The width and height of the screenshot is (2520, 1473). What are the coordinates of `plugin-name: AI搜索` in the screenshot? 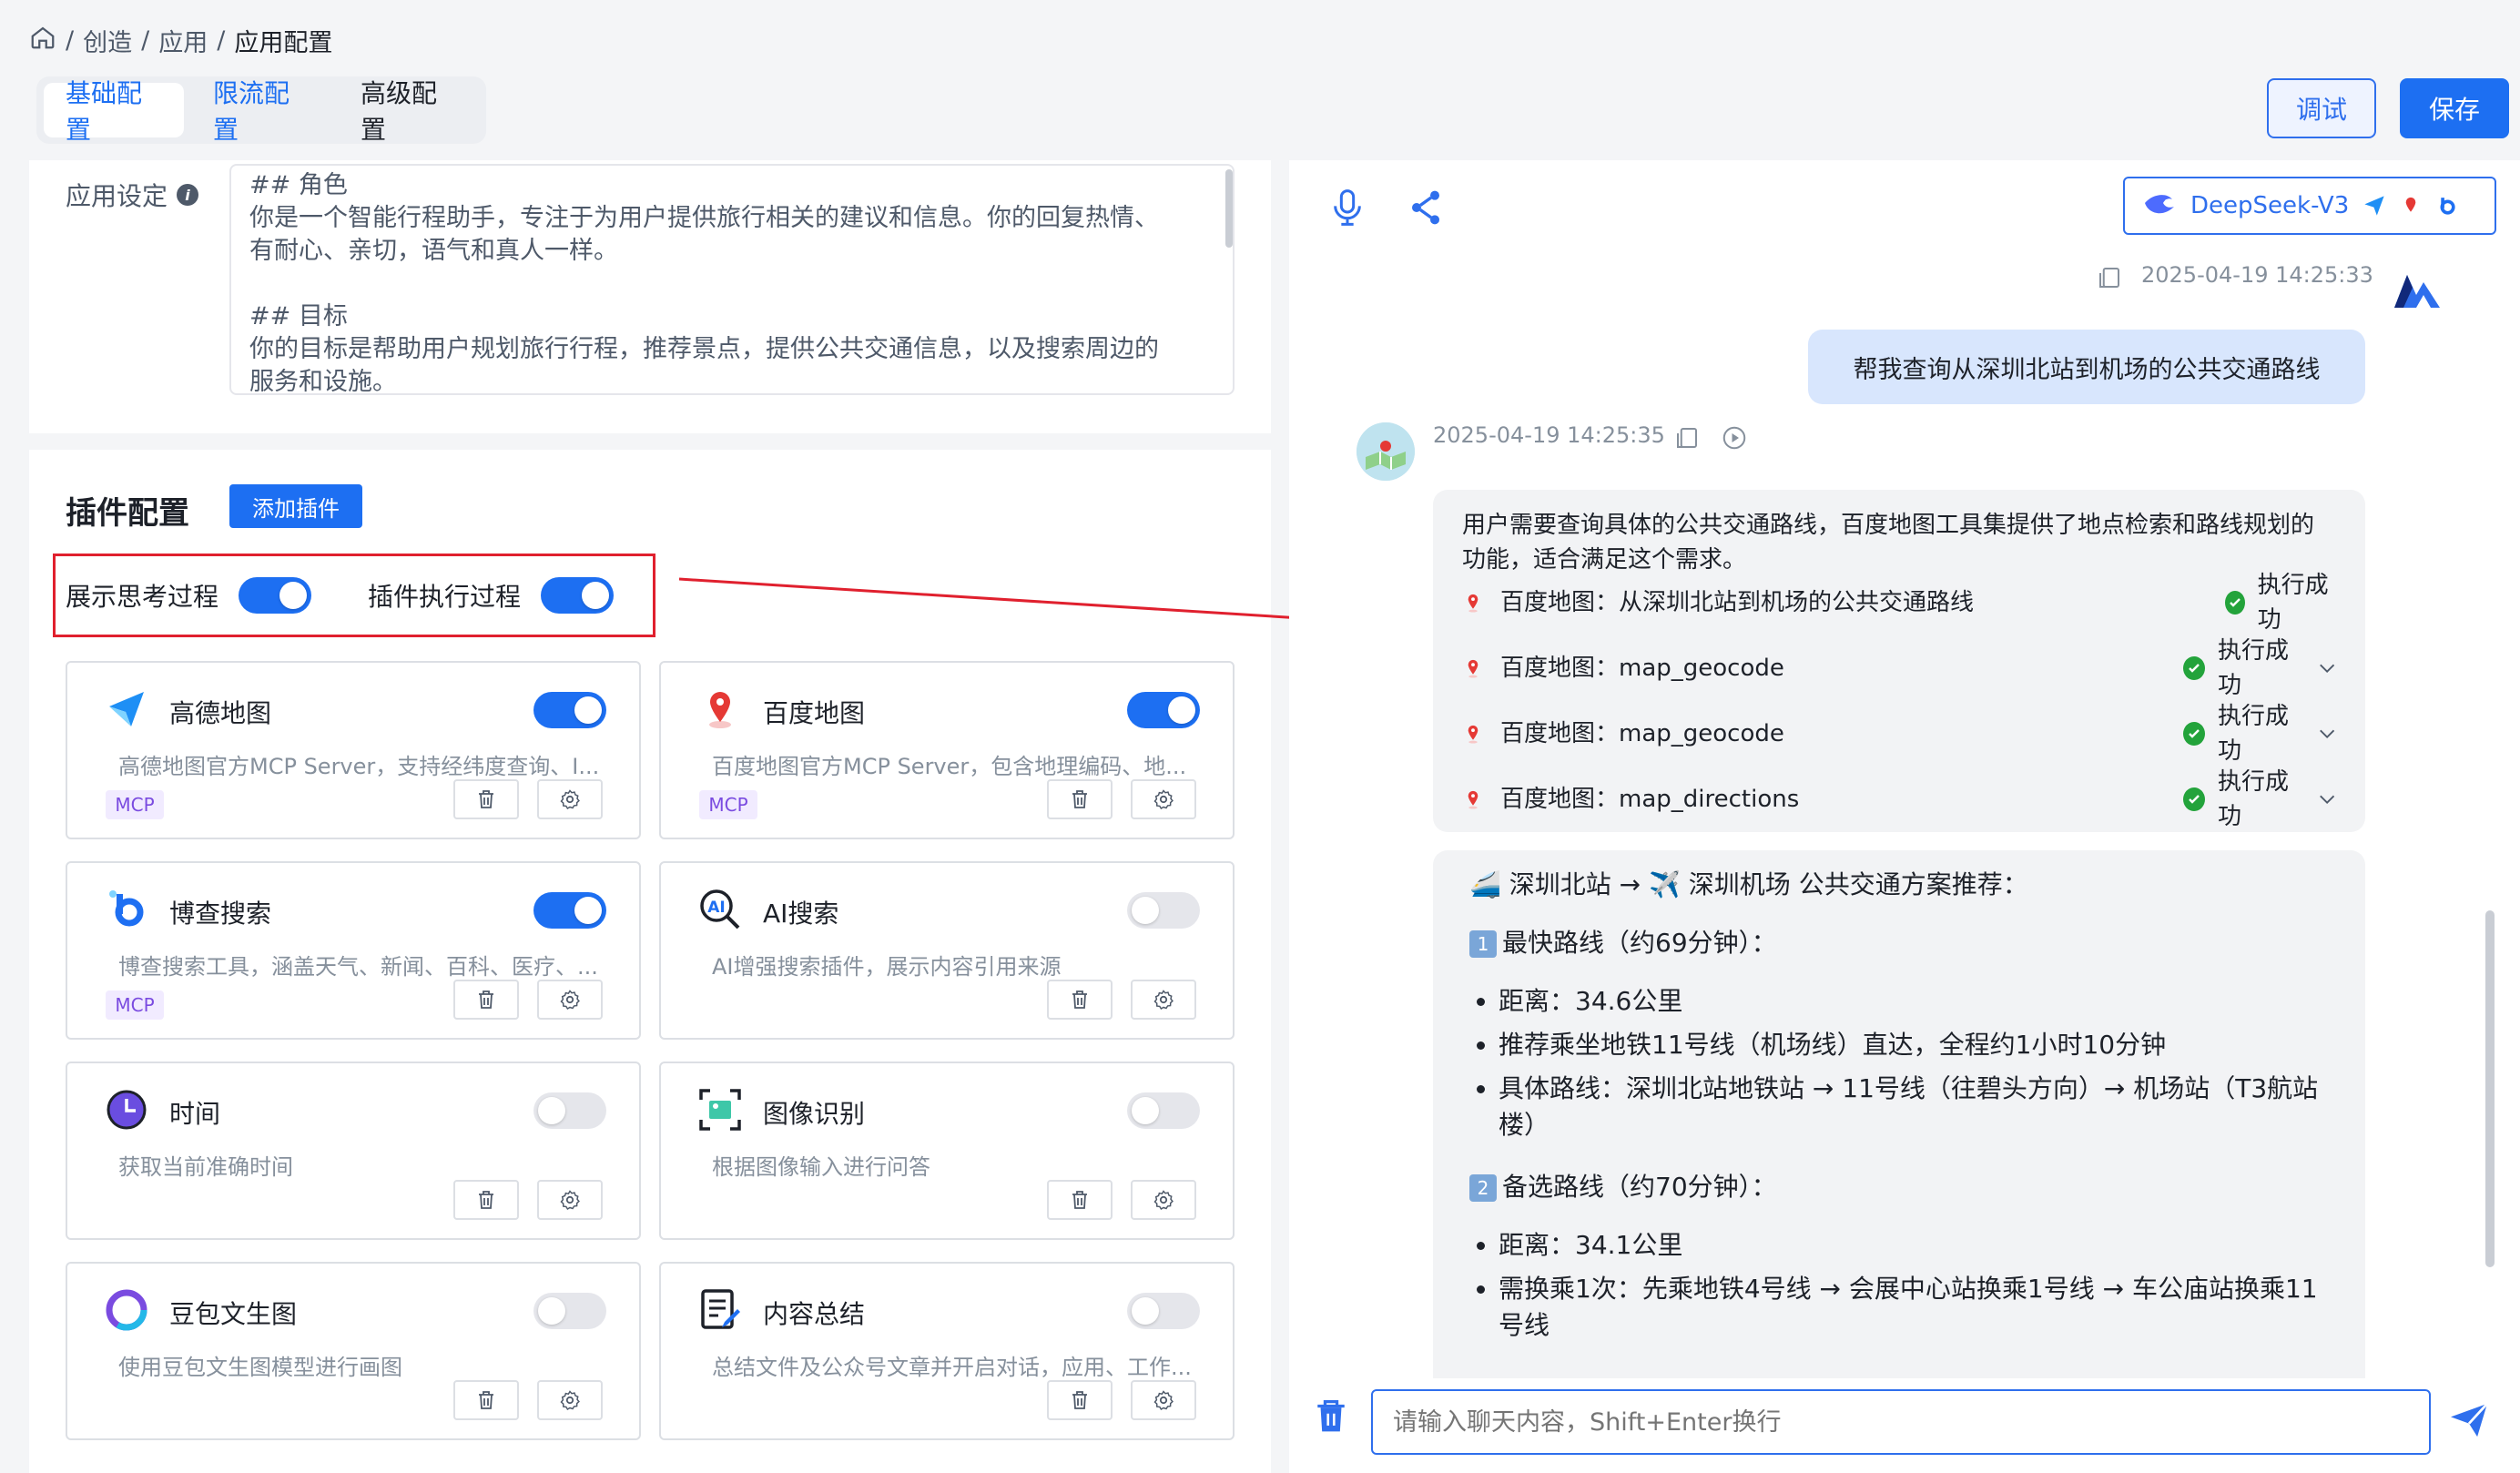 It's located at (801, 914).